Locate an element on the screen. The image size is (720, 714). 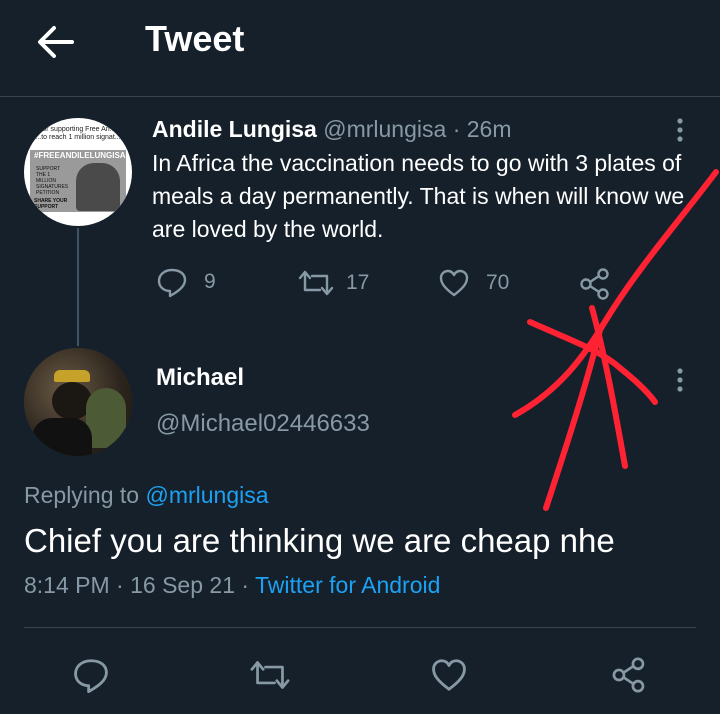
like-action: 70 is located at coordinates (473, 283).